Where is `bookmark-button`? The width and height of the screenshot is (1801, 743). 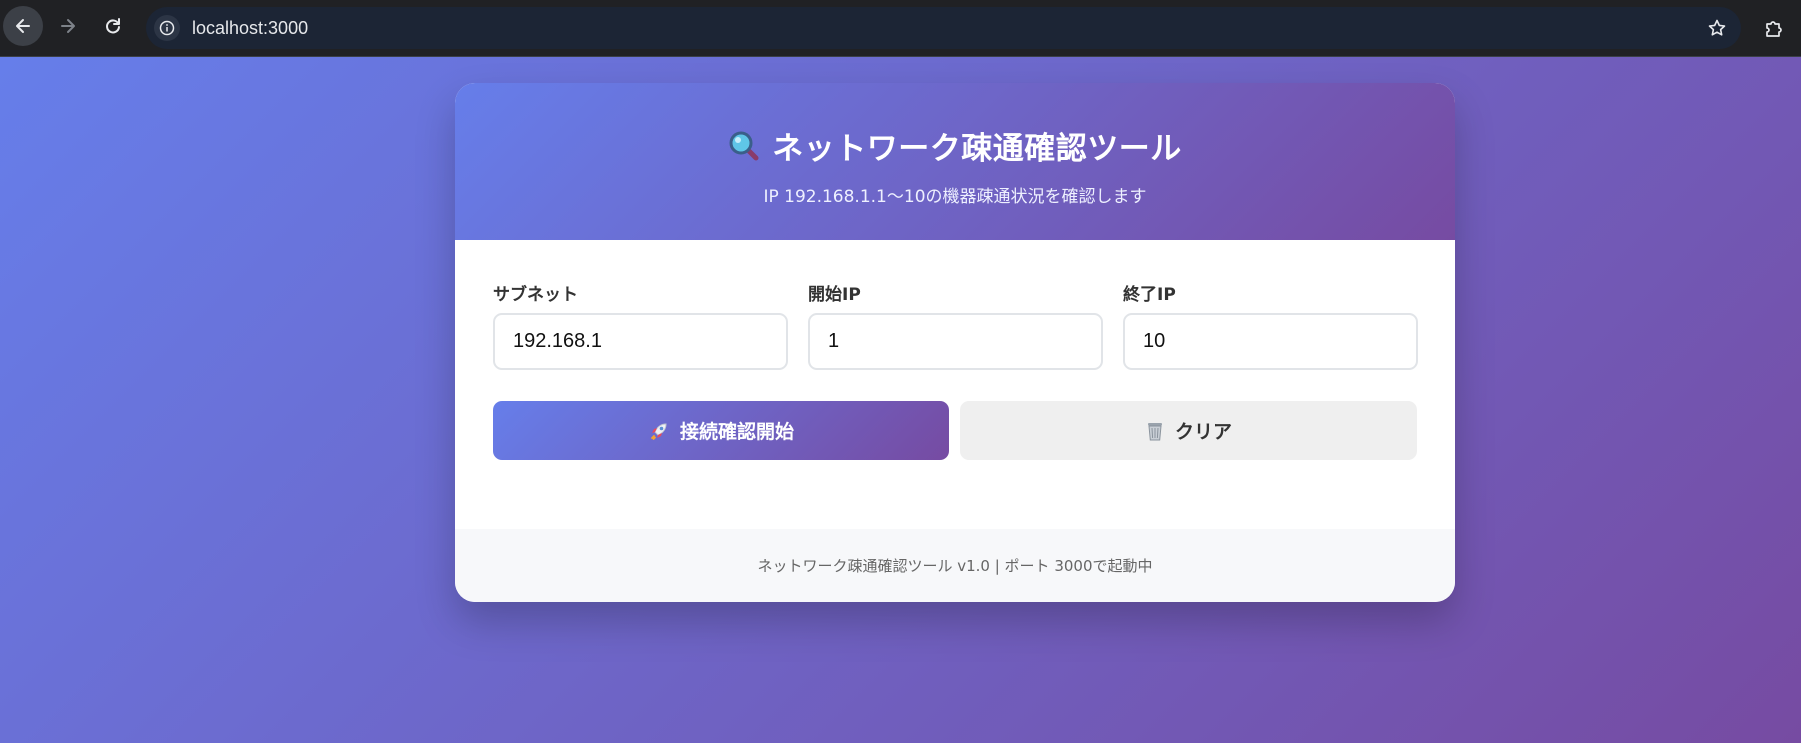 bookmark-button is located at coordinates (1717, 28).